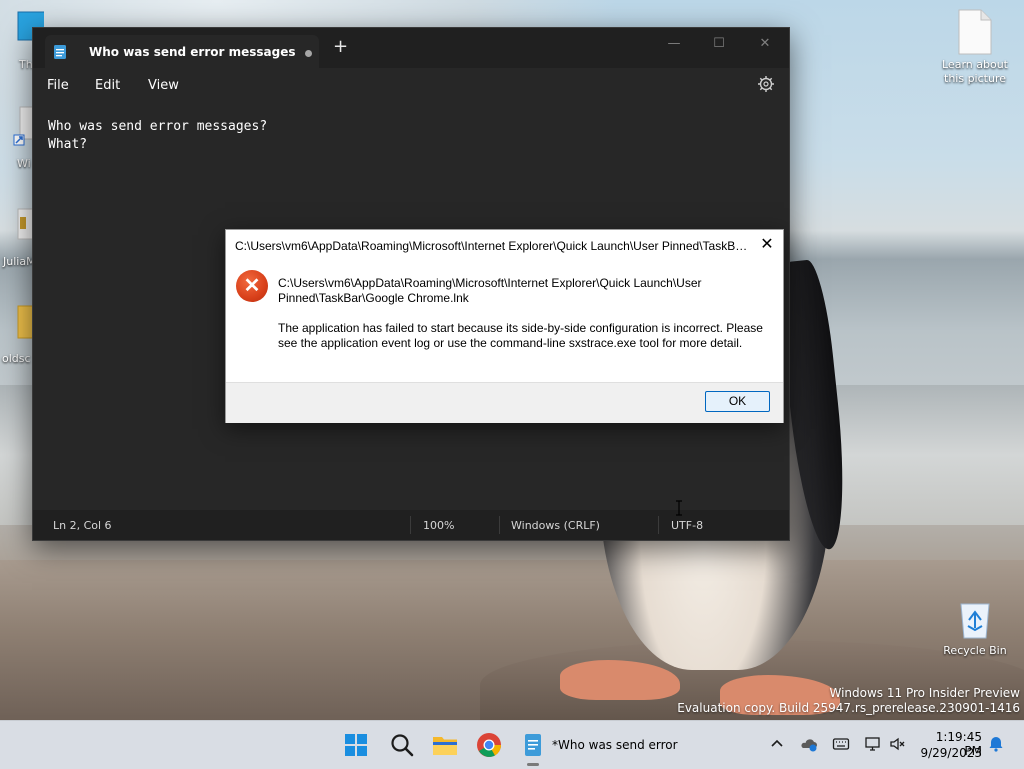 This screenshot has width=1024, height=769. Describe the element at coordinates (158, 126) in the screenshot. I see `editor-line-1: Who was send error messages?` at that location.